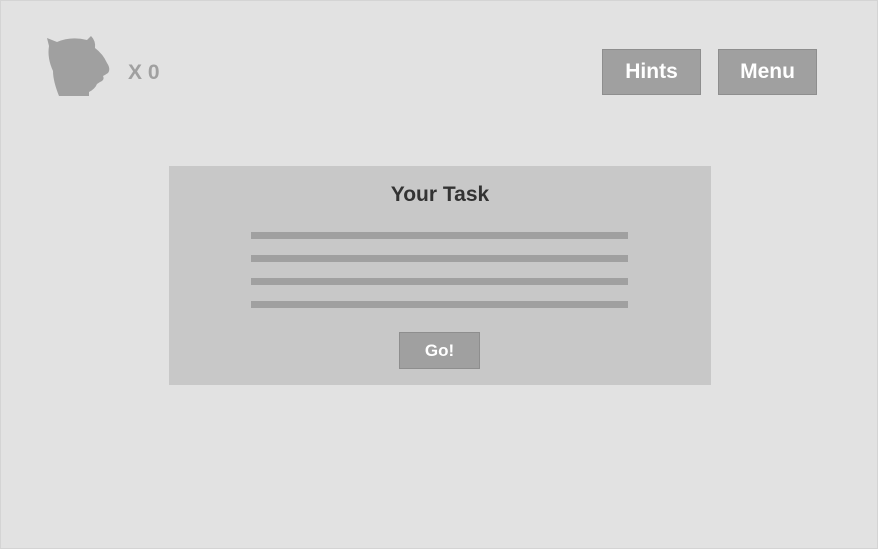  What do you see at coordinates (144, 72) in the screenshot?
I see `lives-counter: X 0` at bounding box center [144, 72].